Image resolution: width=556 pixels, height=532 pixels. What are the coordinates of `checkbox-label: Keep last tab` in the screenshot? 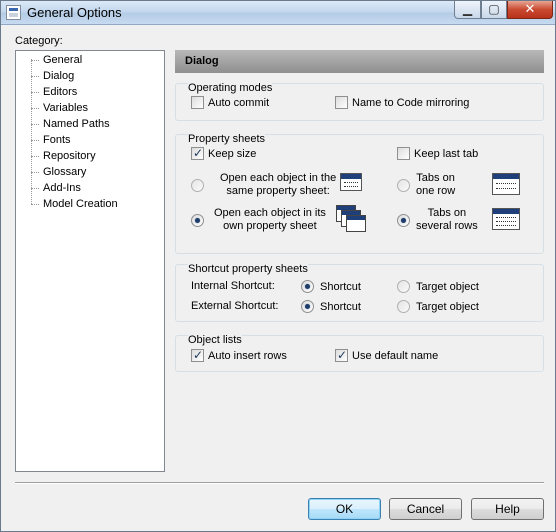 It's located at (446, 153).